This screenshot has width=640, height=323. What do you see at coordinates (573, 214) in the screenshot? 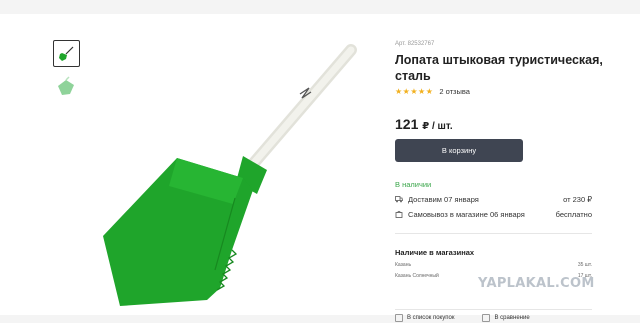
I see `pickup-price: бесплатно` at bounding box center [573, 214].